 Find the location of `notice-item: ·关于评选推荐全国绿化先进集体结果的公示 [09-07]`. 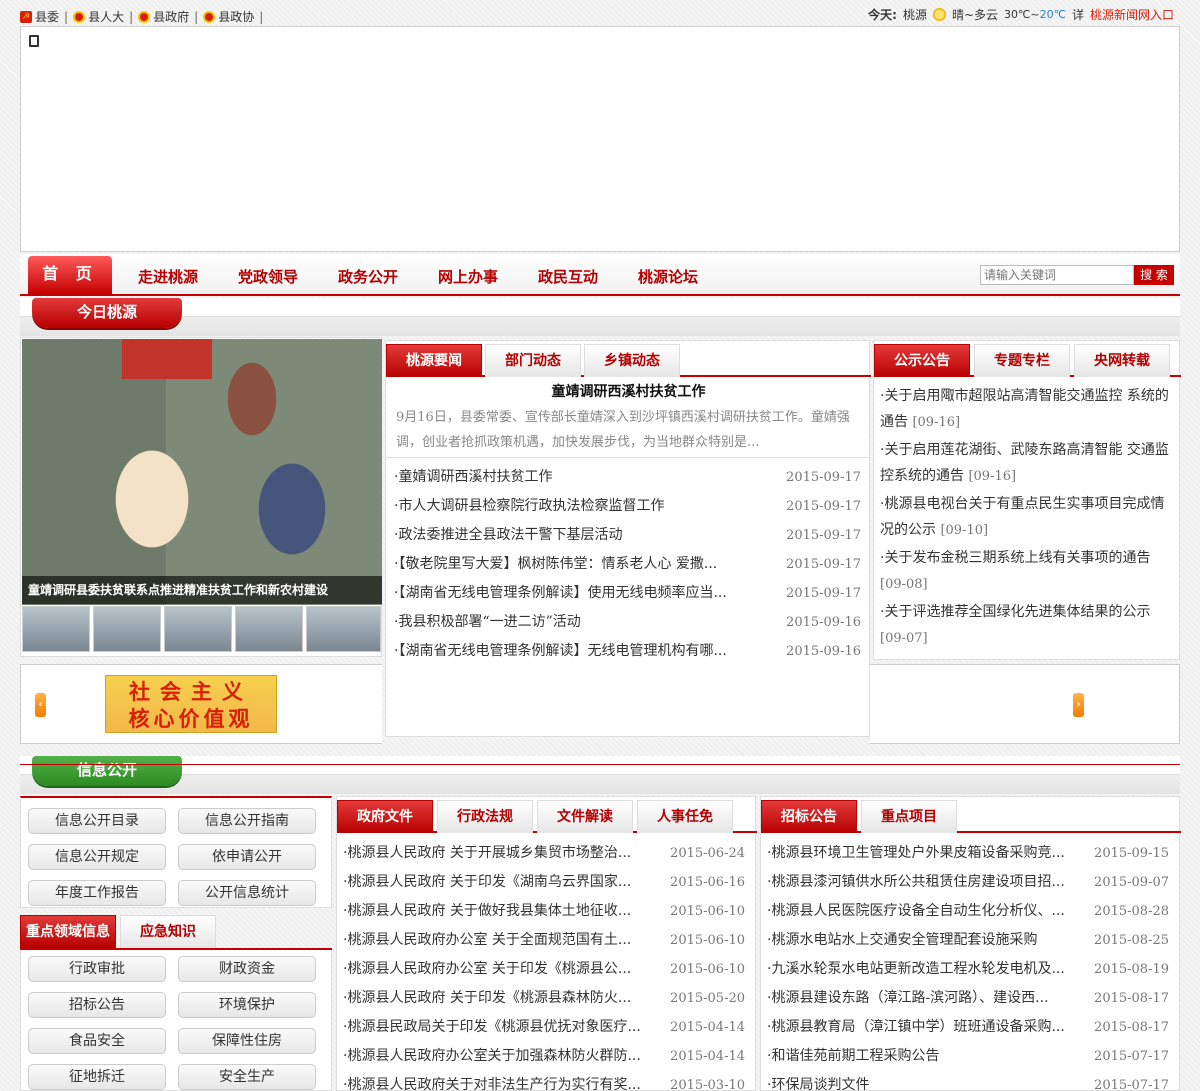

notice-item: ·关于评选推荐全国绿化先进集体结果的公示 [09-07] is located at coordinates (1026, 625).